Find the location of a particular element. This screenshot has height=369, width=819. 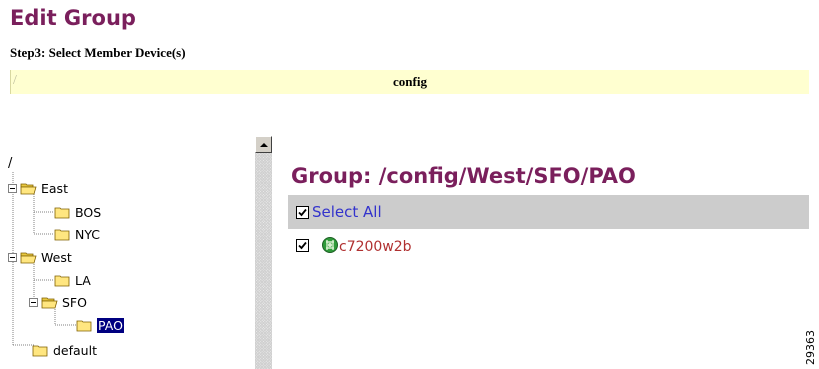

tree-item-la: LA is located at coordinates (72, 280).